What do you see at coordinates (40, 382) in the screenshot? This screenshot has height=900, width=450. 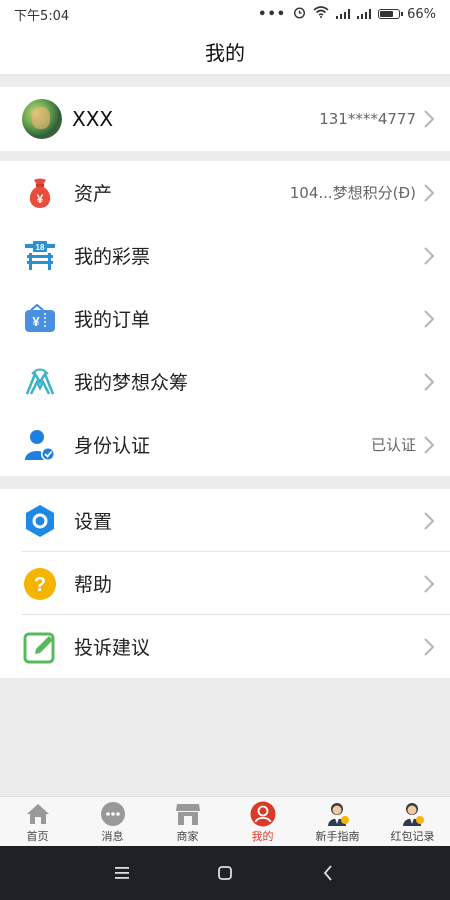 I see `dream-crowdfunding-icon` at bounding box center [40, 382].